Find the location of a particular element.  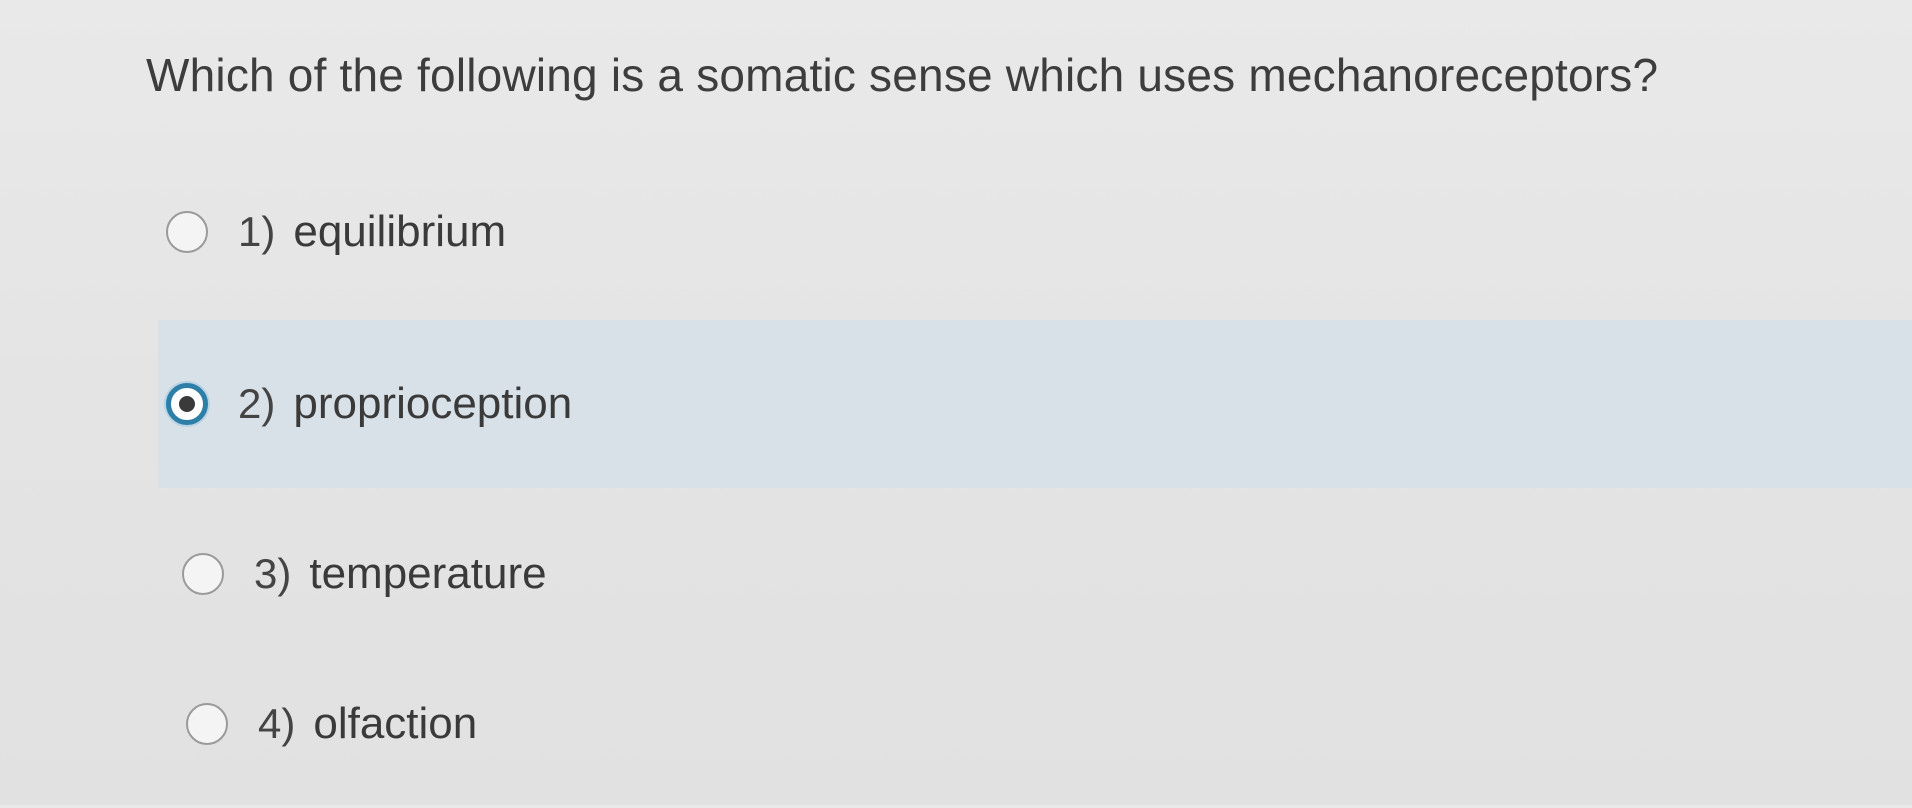

option-label-2: proprioception is located at coordinates (433, 403).